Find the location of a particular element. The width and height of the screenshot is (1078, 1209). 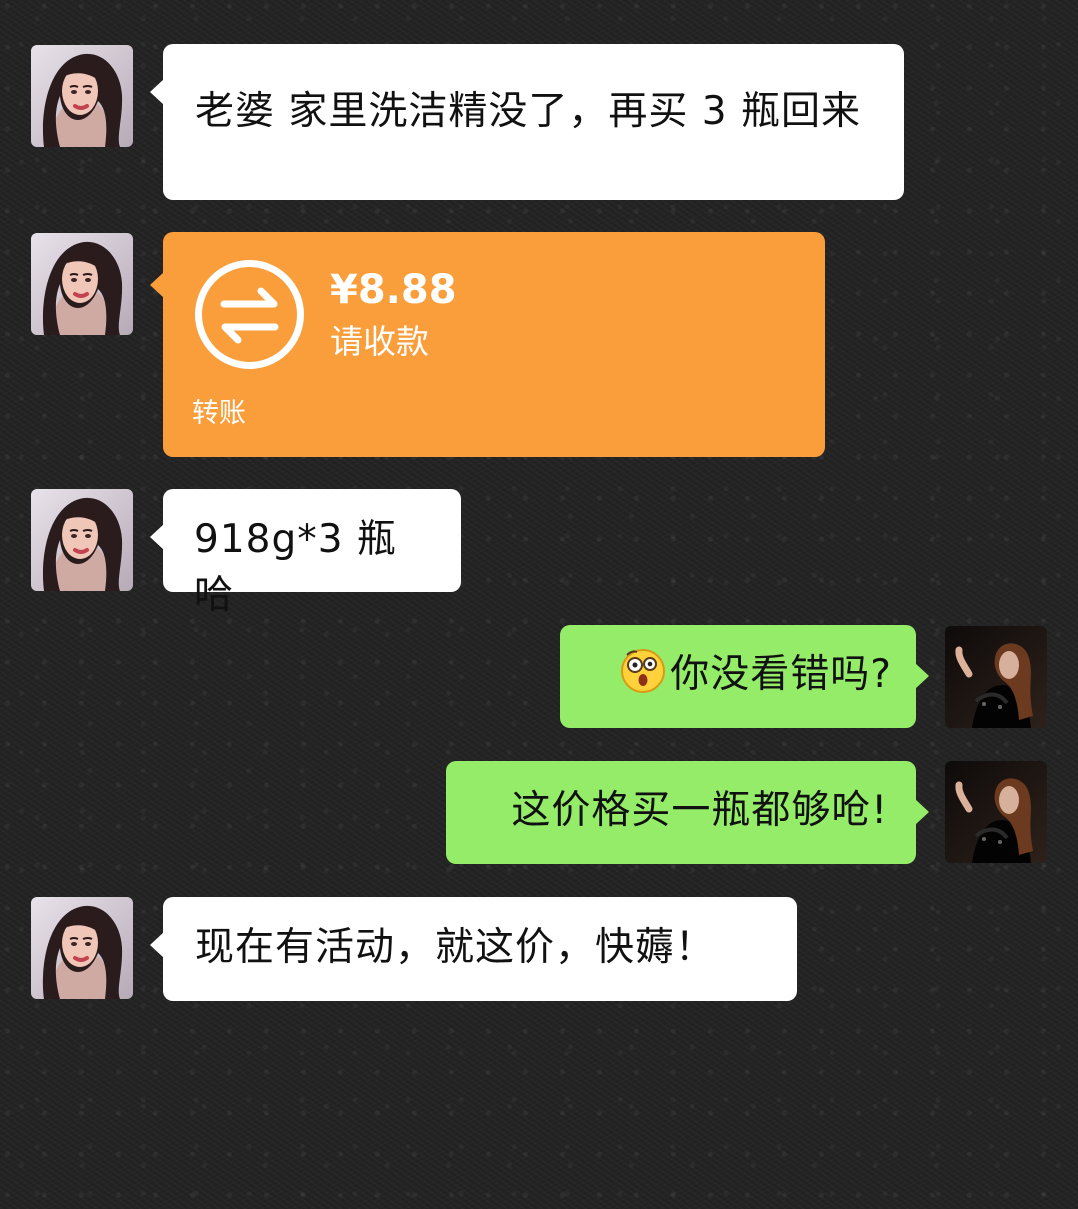

transfer-card: ¥8.88 请收款 转账 is located at coordinates (487, 344).